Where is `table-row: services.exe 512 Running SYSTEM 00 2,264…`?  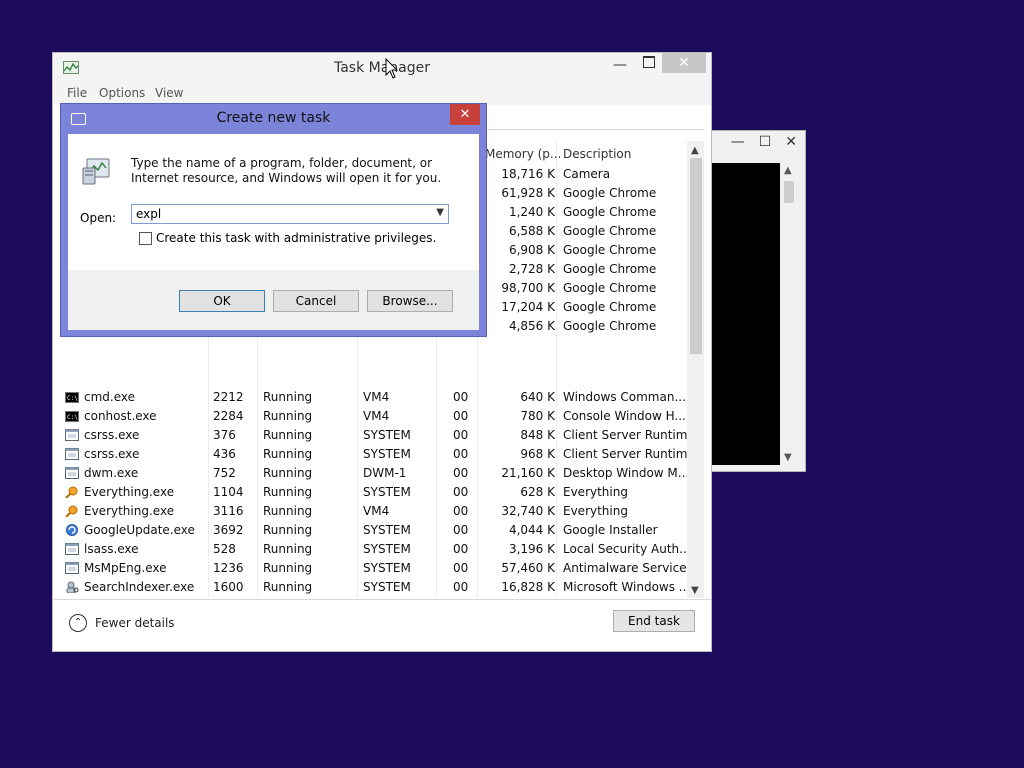
table-row: services.exe 512 Running SYSTEM 00 2,264… is located at coordinates (373, 597).